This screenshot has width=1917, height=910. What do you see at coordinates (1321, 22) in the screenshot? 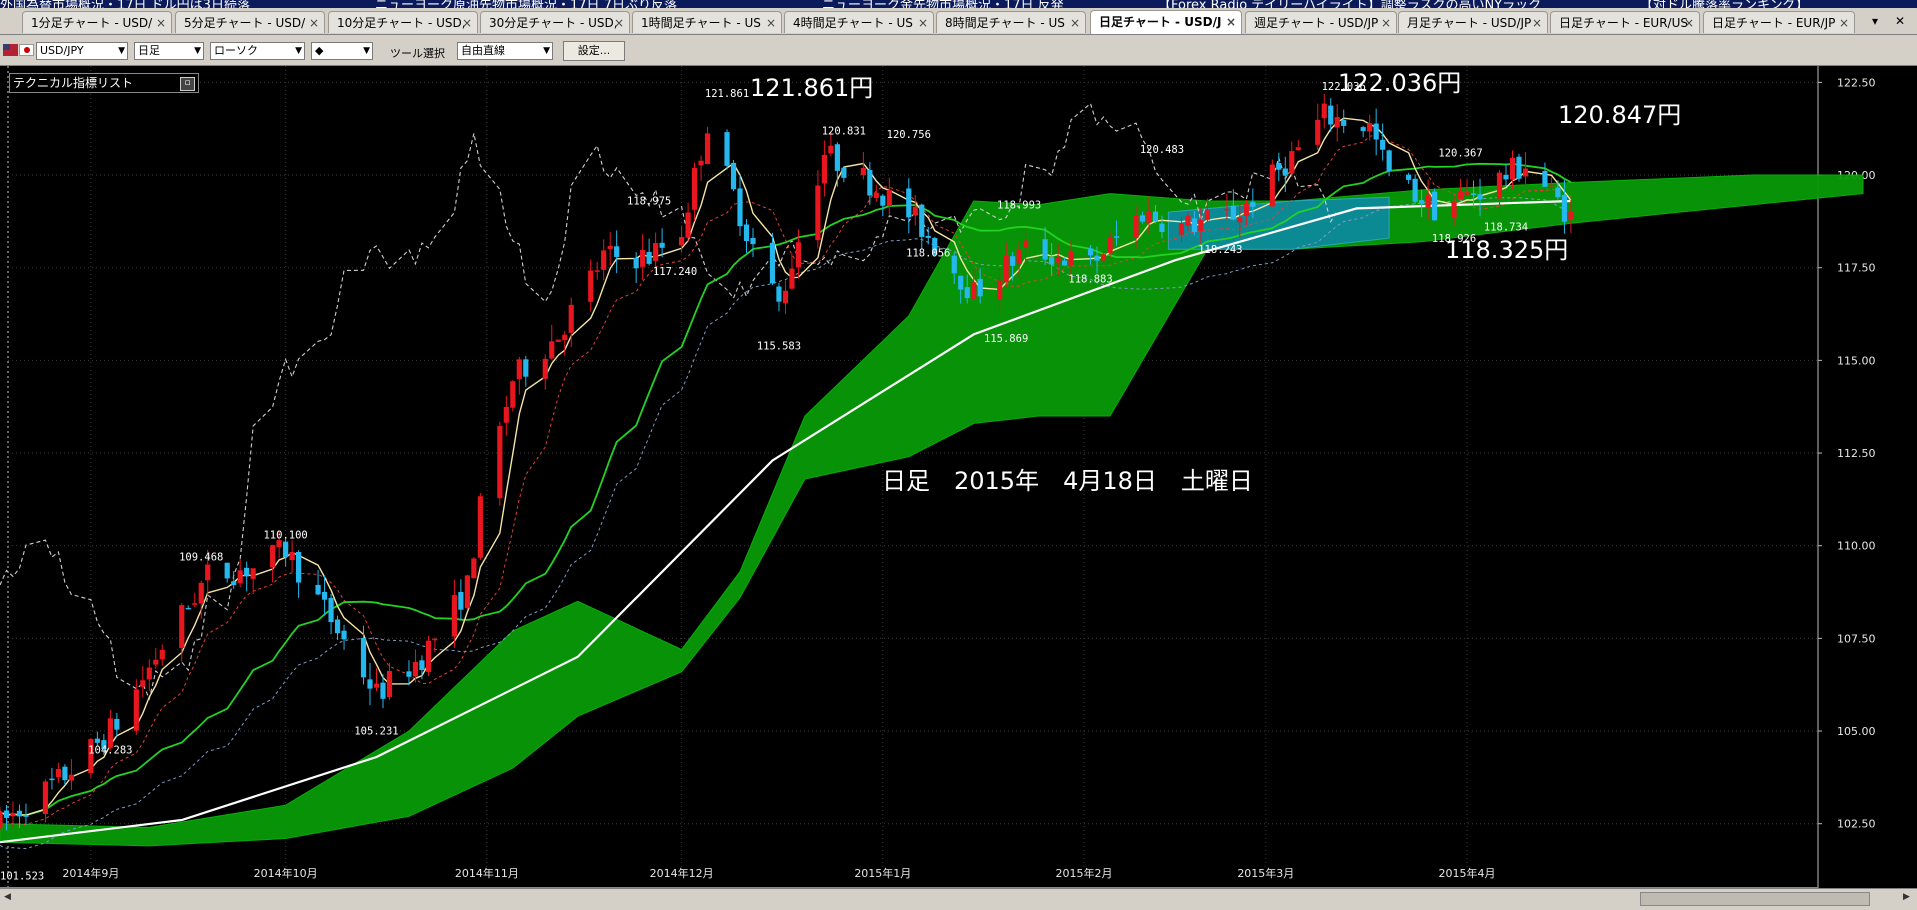
I see `chart-tab: 週足チャート - USD/JP ×` at bounding box center [1321, 22].